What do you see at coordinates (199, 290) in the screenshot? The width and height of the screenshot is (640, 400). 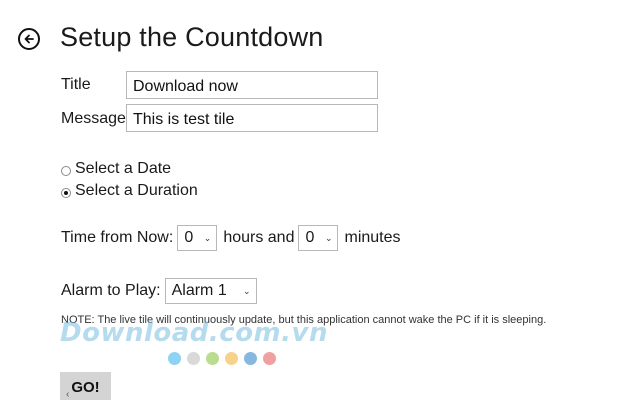 I see `alarm-select-value: Alarm 1` at bounding box center [199, 290].